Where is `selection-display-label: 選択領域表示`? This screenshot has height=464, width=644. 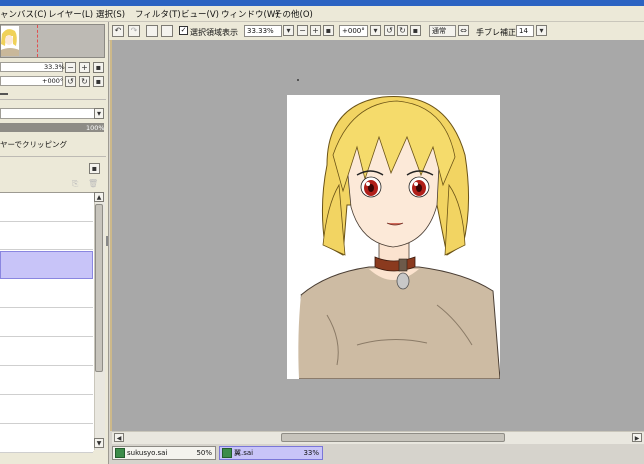 selection-display-label: 選択領域表示 is located at coordinates (214, 32).